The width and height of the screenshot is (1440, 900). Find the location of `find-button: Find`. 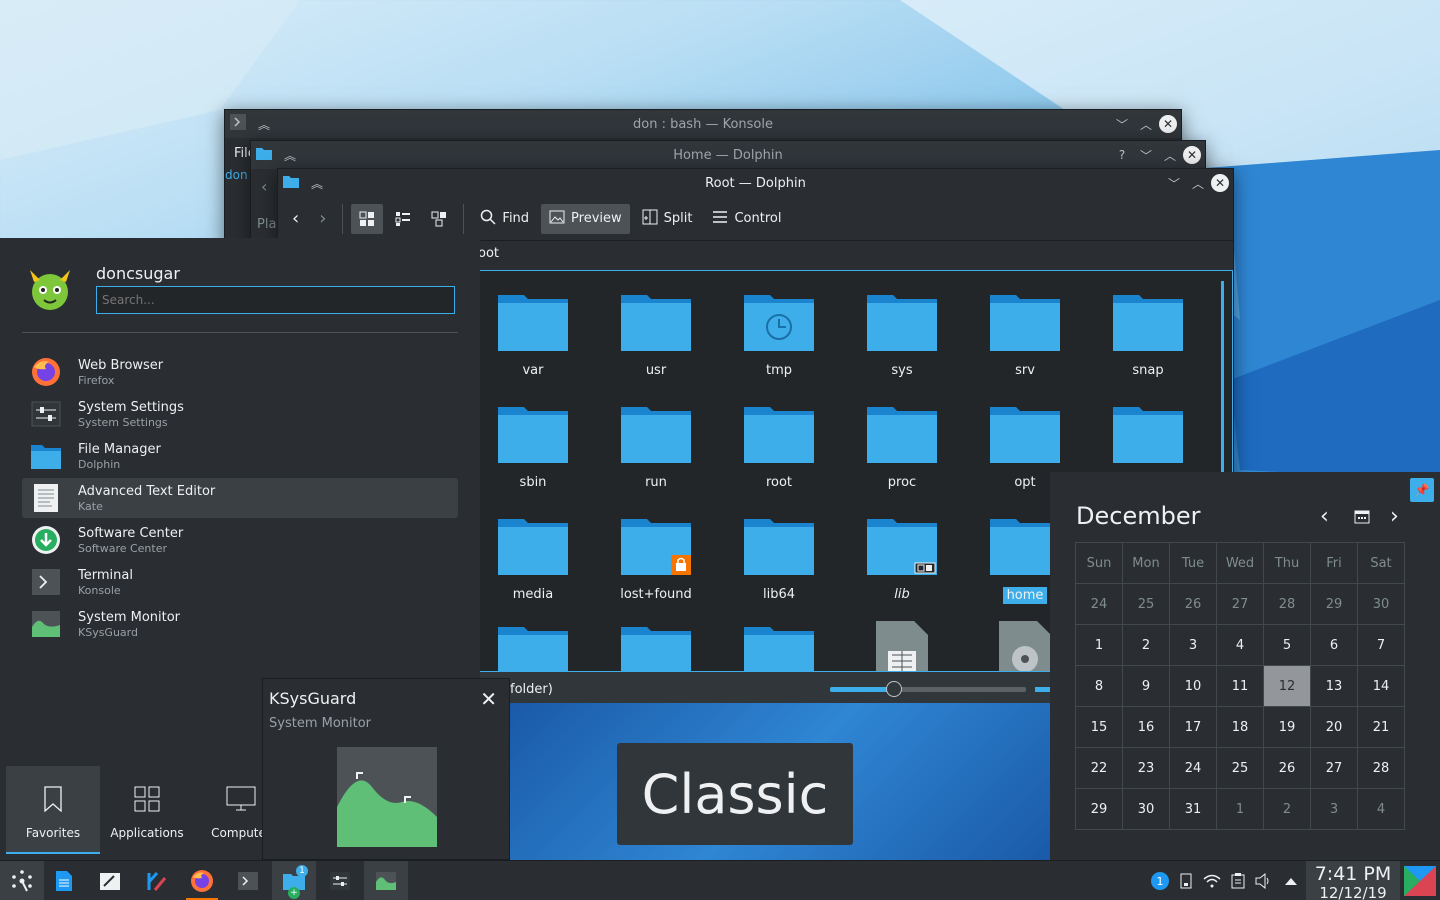

find-button: Find is located at coordinates (504, 219).